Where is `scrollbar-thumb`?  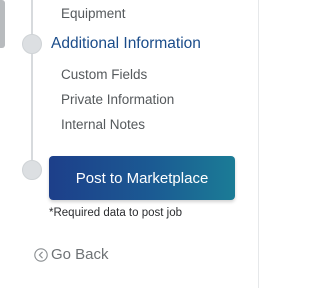 scrollbar-thumb is located at coordinates (2, 24).